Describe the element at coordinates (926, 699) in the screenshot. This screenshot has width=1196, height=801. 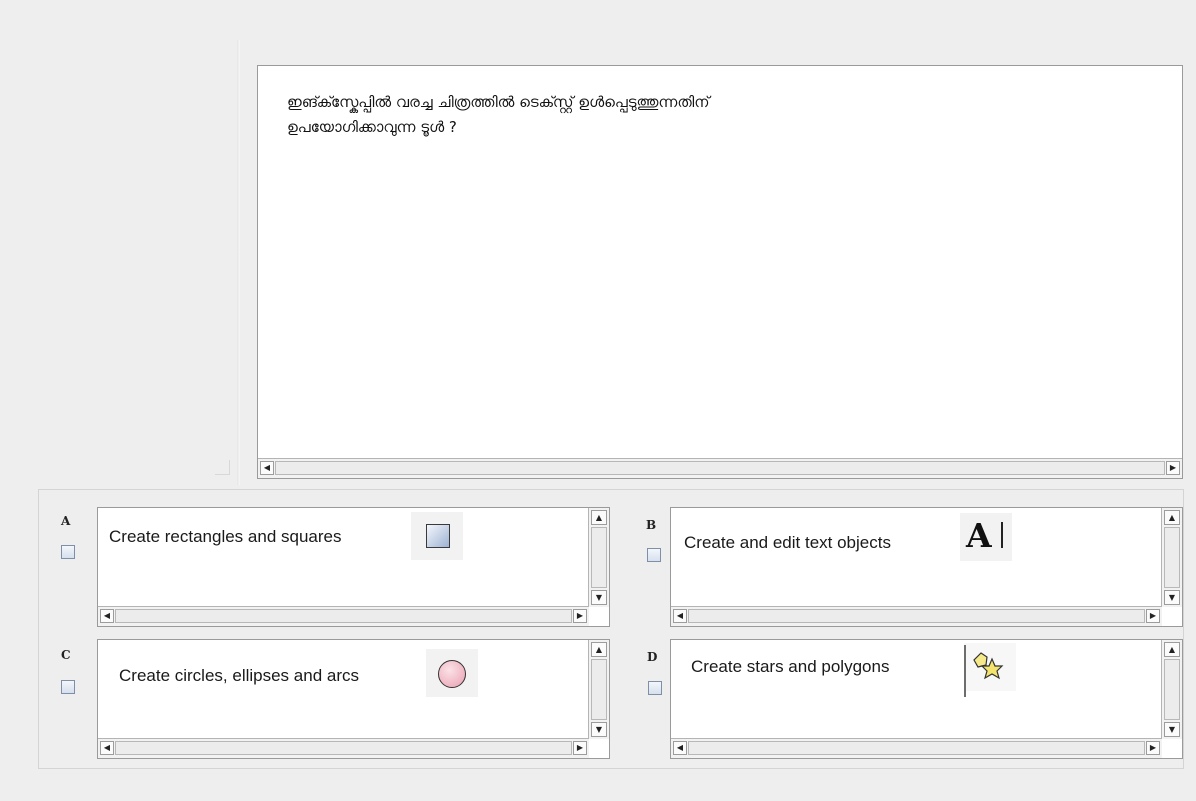
I see `option-d-box: Create stars and polygons ▲ ▼ ◀ ▶` at that location.